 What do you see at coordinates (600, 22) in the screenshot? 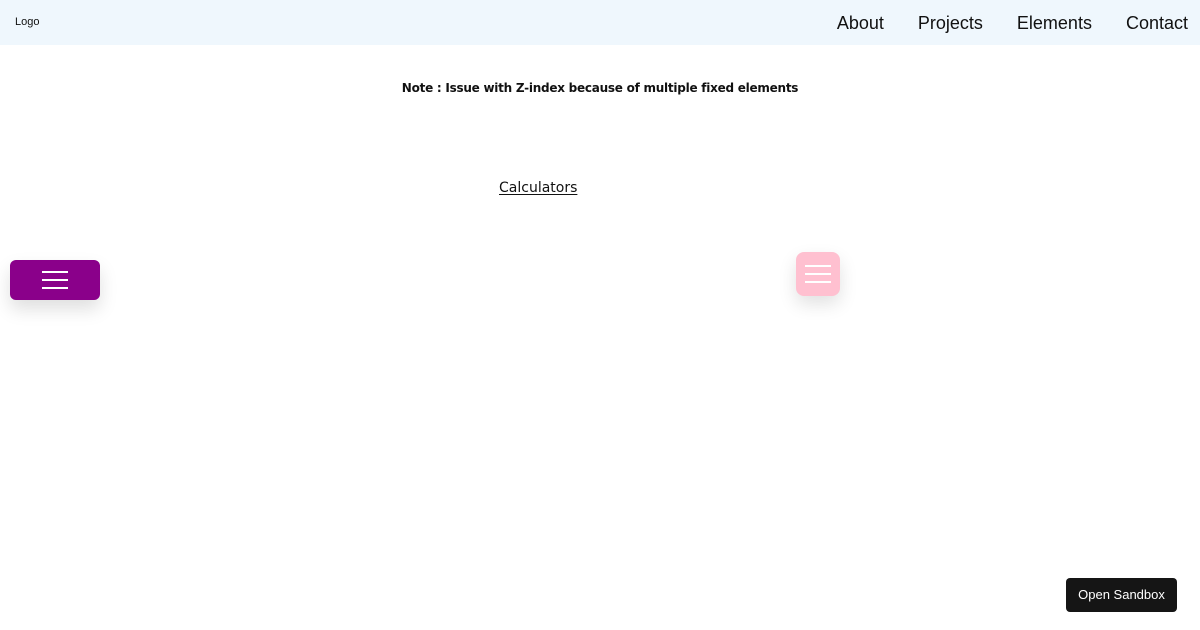
I see `top-navigation: Logo About Projects Elements Contact` at bounding box center [600, 22].